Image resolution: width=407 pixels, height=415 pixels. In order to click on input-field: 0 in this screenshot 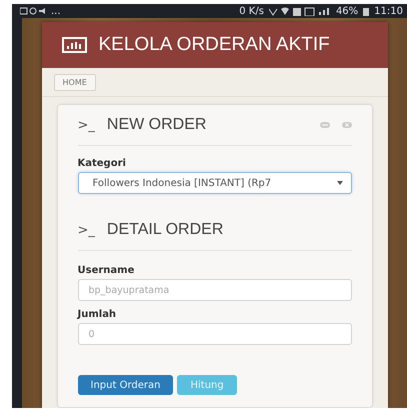, I will do `click(215, 334)`.